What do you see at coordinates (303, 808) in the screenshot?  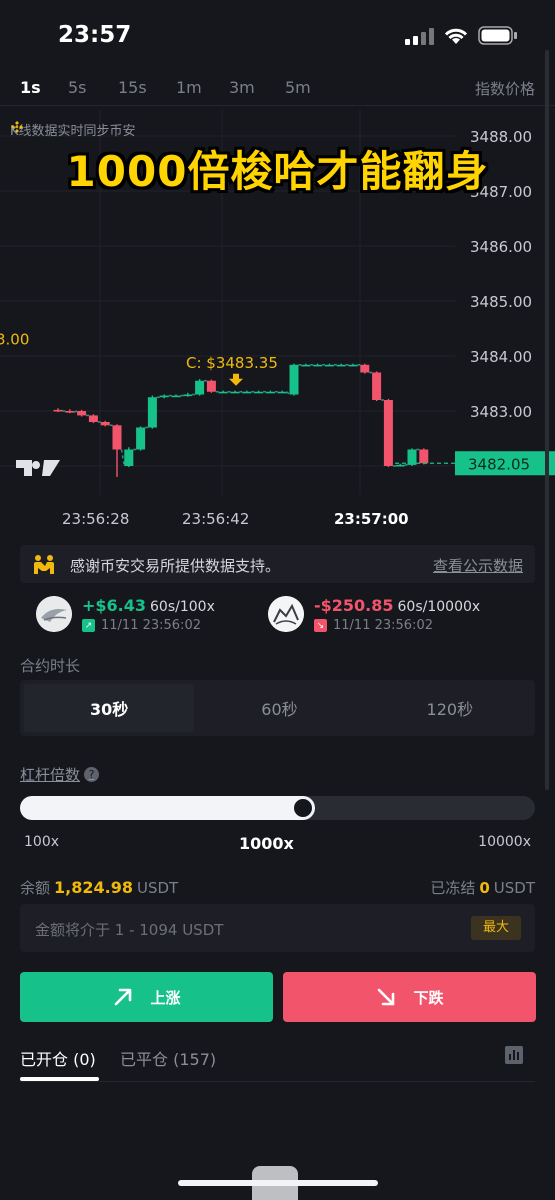 I see `leverage-slider-handle` at bounding box center [303, 808].